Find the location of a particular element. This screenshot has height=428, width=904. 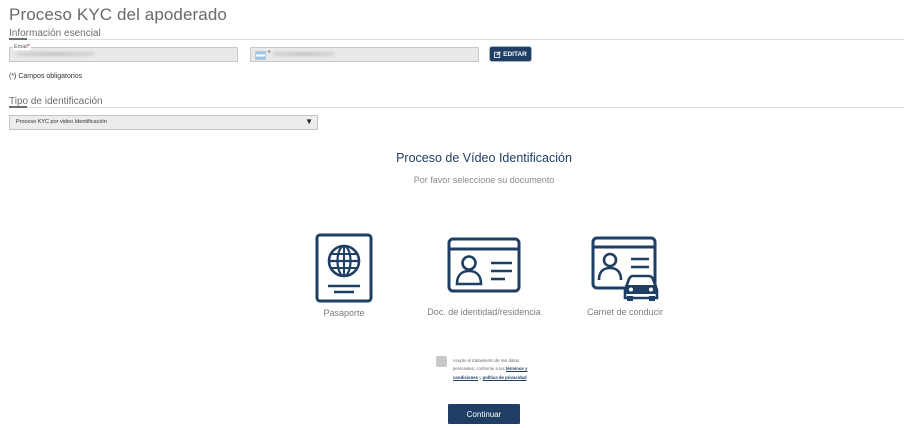

identification-type-value: Proceso KYC por video Identificación is located at coordinates (61, 122).